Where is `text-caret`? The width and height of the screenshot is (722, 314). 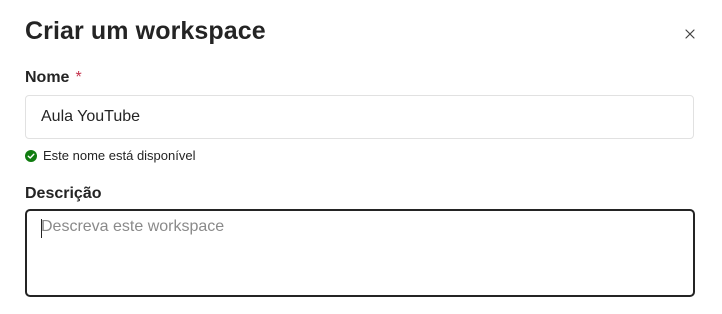 text-caret is located at coordinates (41, 228).